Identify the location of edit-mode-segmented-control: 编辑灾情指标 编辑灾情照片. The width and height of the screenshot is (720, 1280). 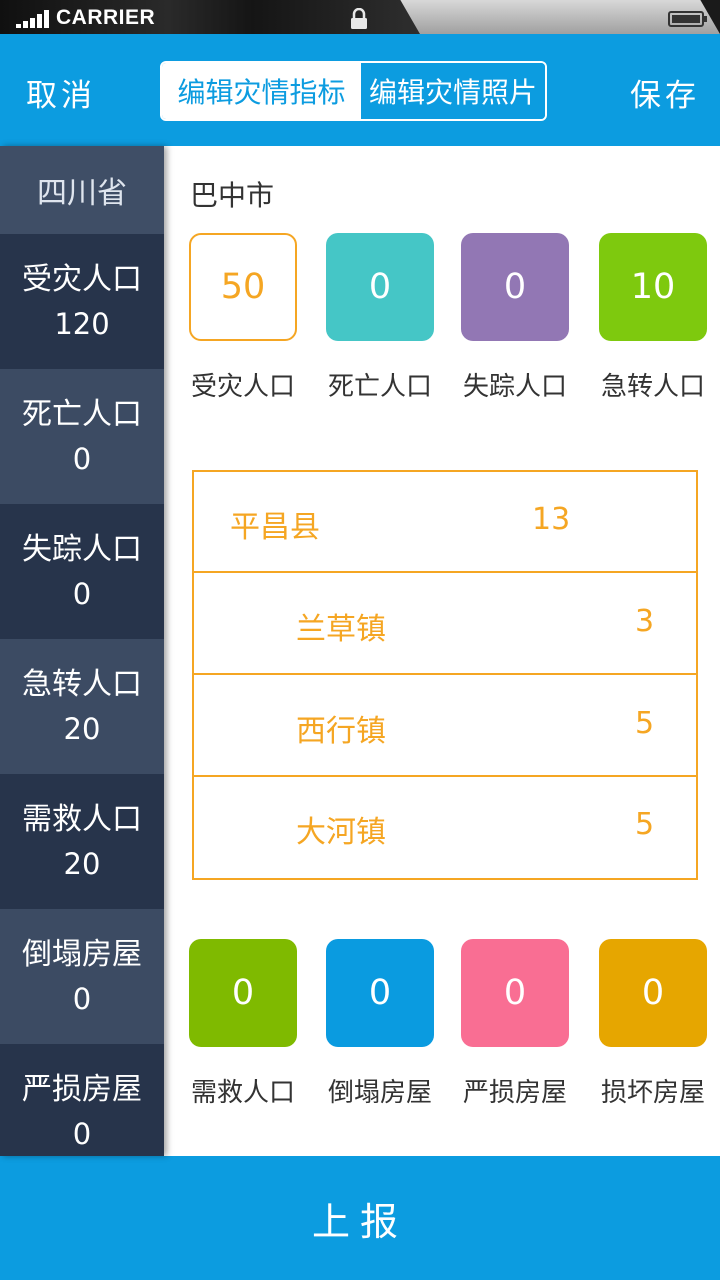
(353, 91).